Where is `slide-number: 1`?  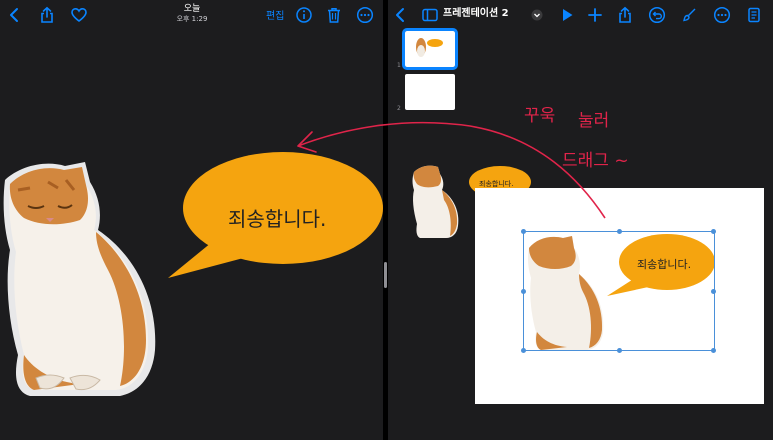
slide-number: 1 is located at coordinates (399, 65).